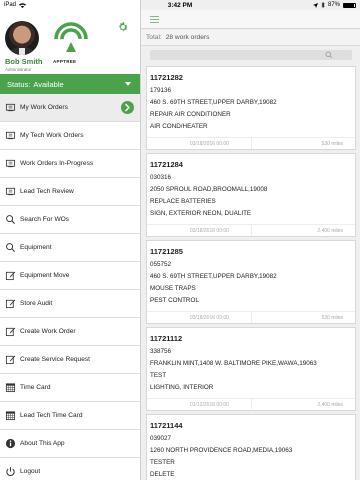 This screenshot has width=360, height=480. What do you see at coordinates (70, 108) in the screenshot?
I see `sidebar-item-my-work-orders: My Work Orders` at bounding box center [70, 108].